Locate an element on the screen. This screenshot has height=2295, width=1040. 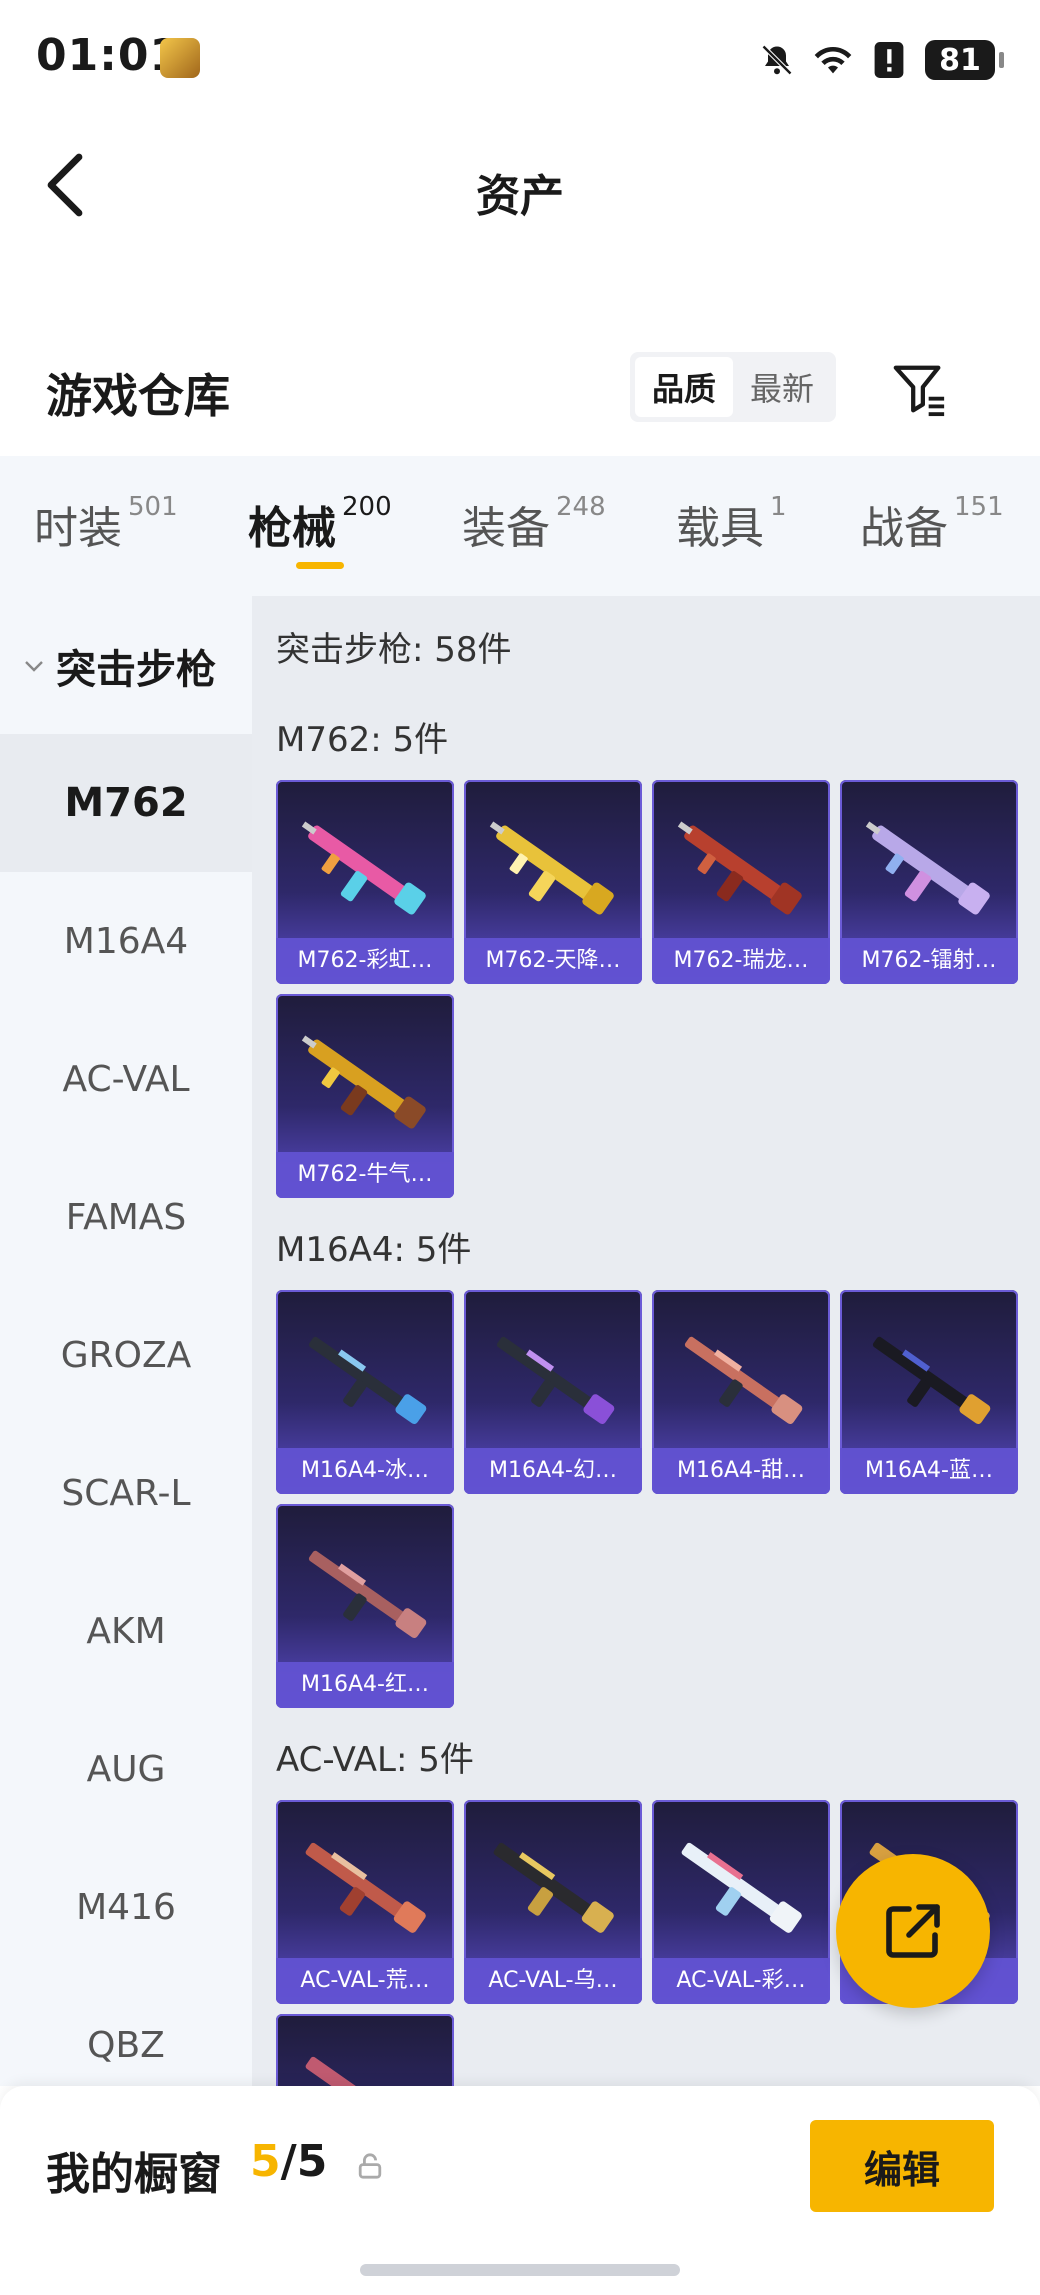
category-summary: 突击步枪: 58件 is located at coordinates (394, 650).